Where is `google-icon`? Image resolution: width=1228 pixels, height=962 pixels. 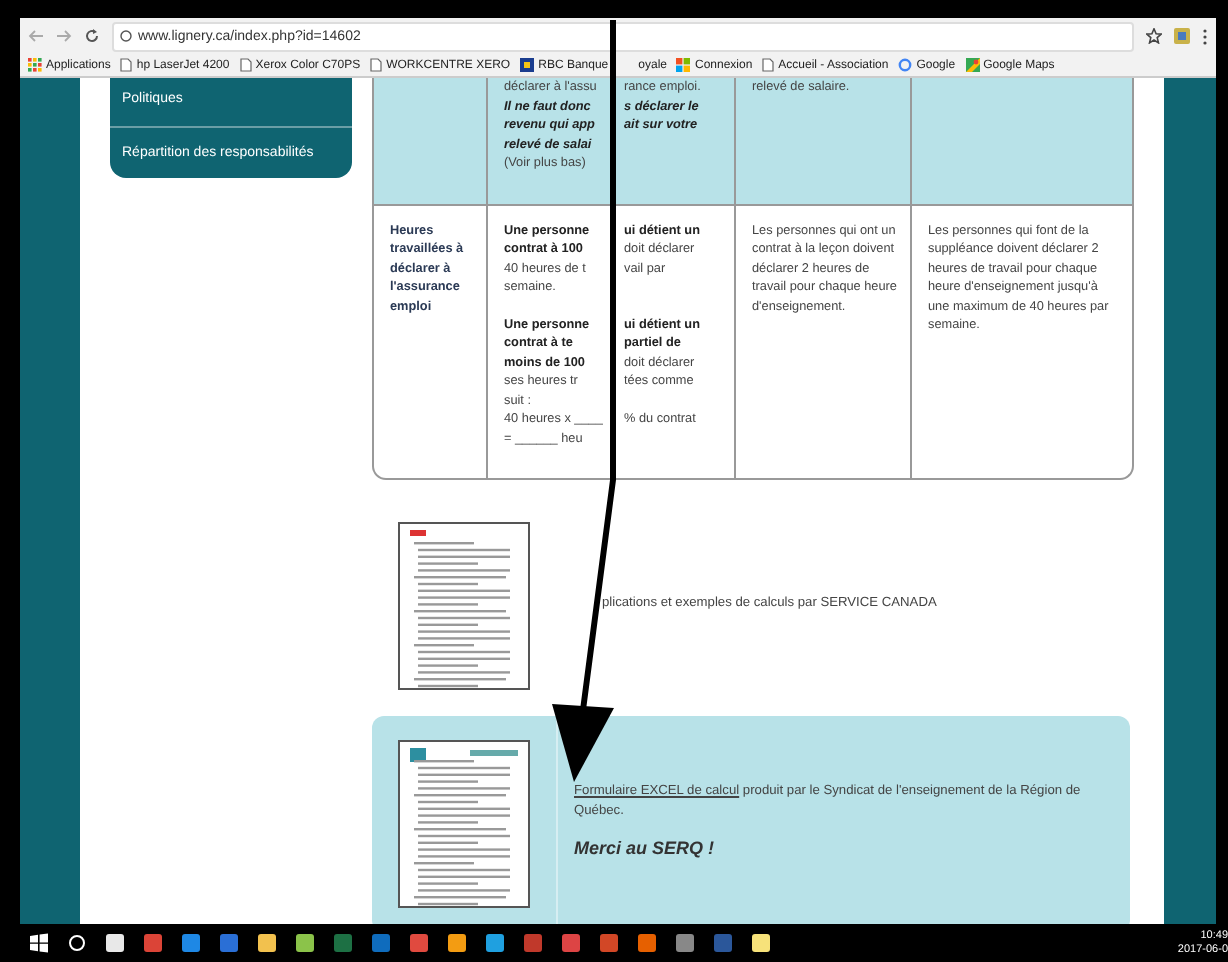
google-icon is located at coordinates (905, 65).